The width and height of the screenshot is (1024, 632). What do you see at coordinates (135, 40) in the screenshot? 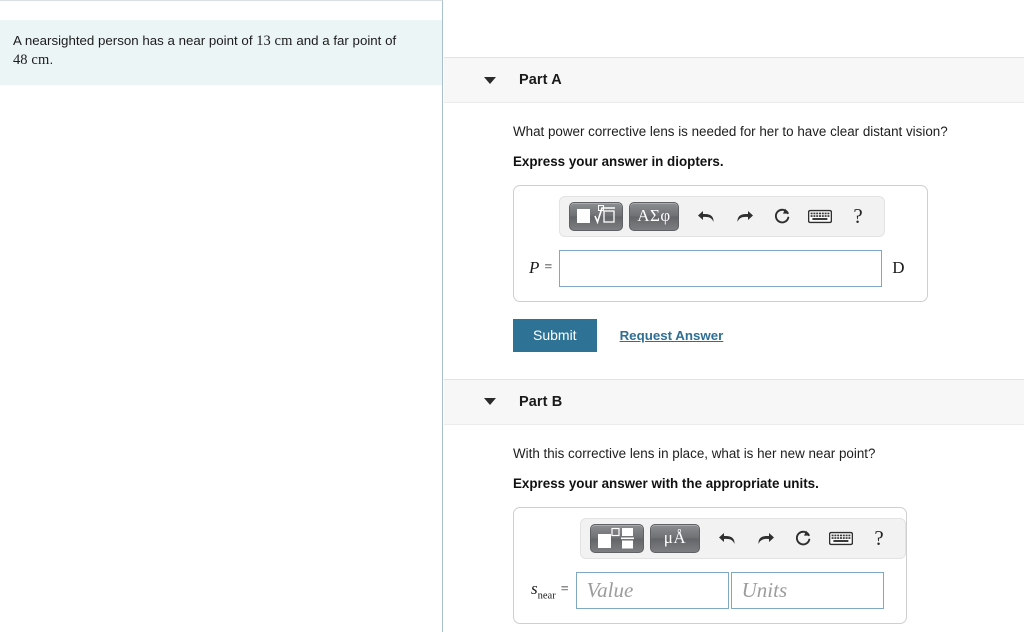
I see `problem-text-part1: A nearsighted person has a near point of` at bounding box center [135, 40].